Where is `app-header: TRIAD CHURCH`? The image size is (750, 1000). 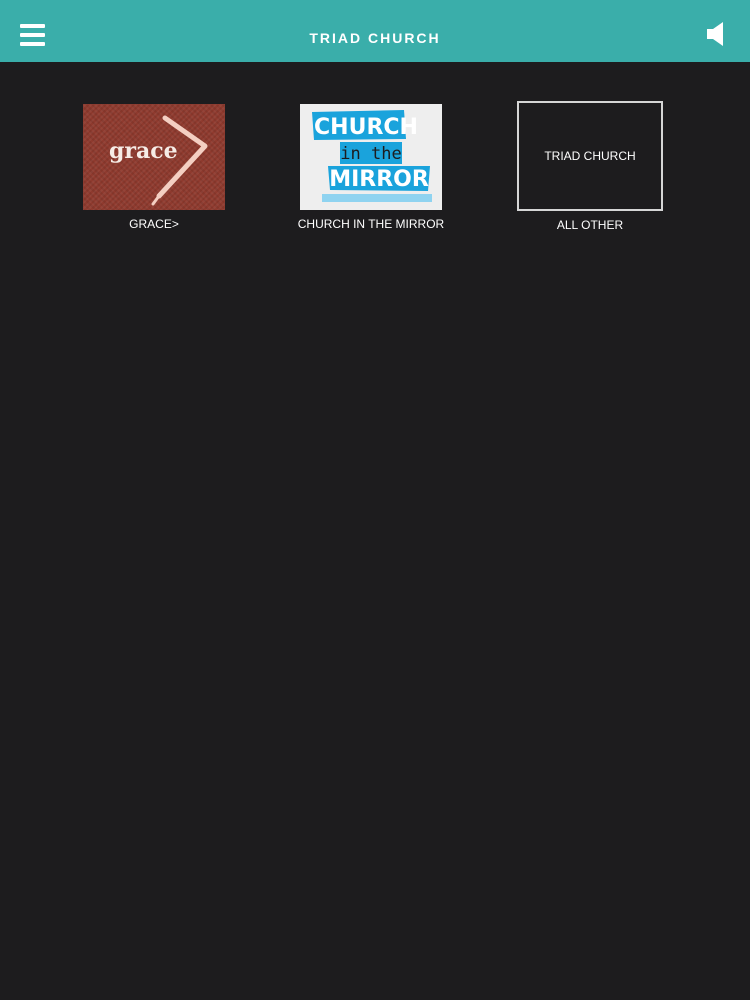 app-header: TRIAD CHURCH is located at coordinates (375, 31).